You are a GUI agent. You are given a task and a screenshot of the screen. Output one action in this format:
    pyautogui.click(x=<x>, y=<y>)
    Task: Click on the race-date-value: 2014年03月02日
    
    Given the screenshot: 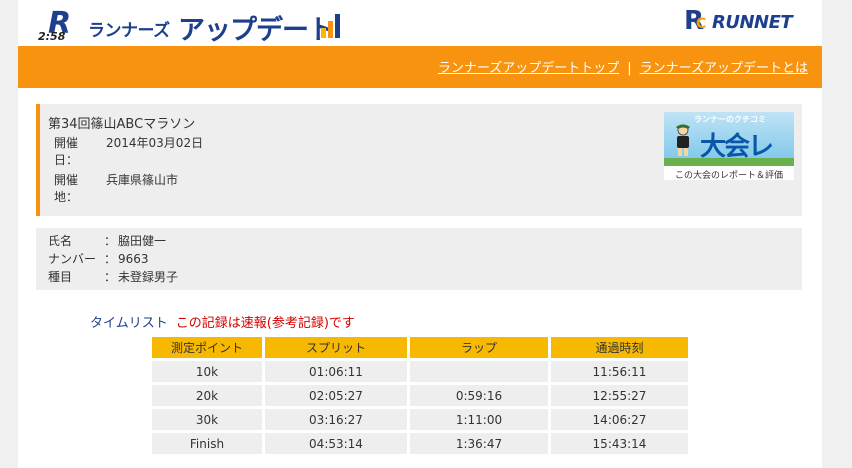 What is the action you would take?
    pyautogui.click(x=155, y=143)
    